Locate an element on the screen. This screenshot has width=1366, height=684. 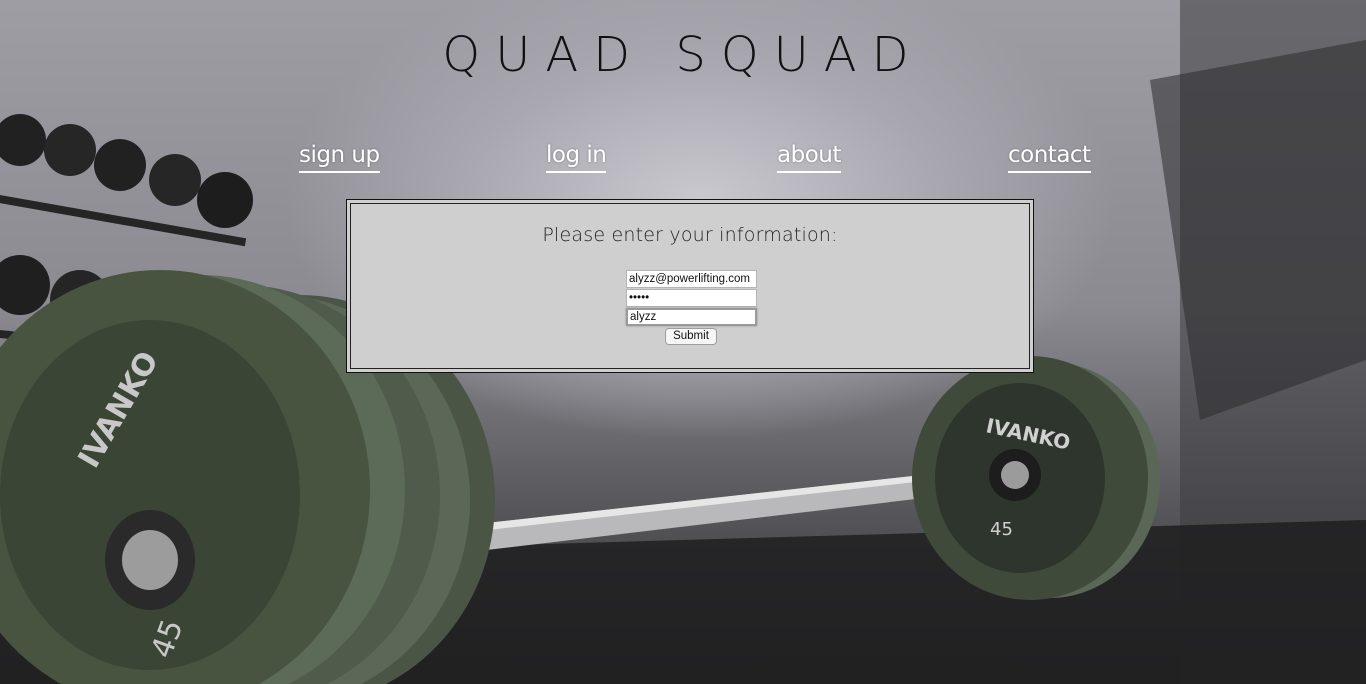
username-field is located at coordinates (691, 317).